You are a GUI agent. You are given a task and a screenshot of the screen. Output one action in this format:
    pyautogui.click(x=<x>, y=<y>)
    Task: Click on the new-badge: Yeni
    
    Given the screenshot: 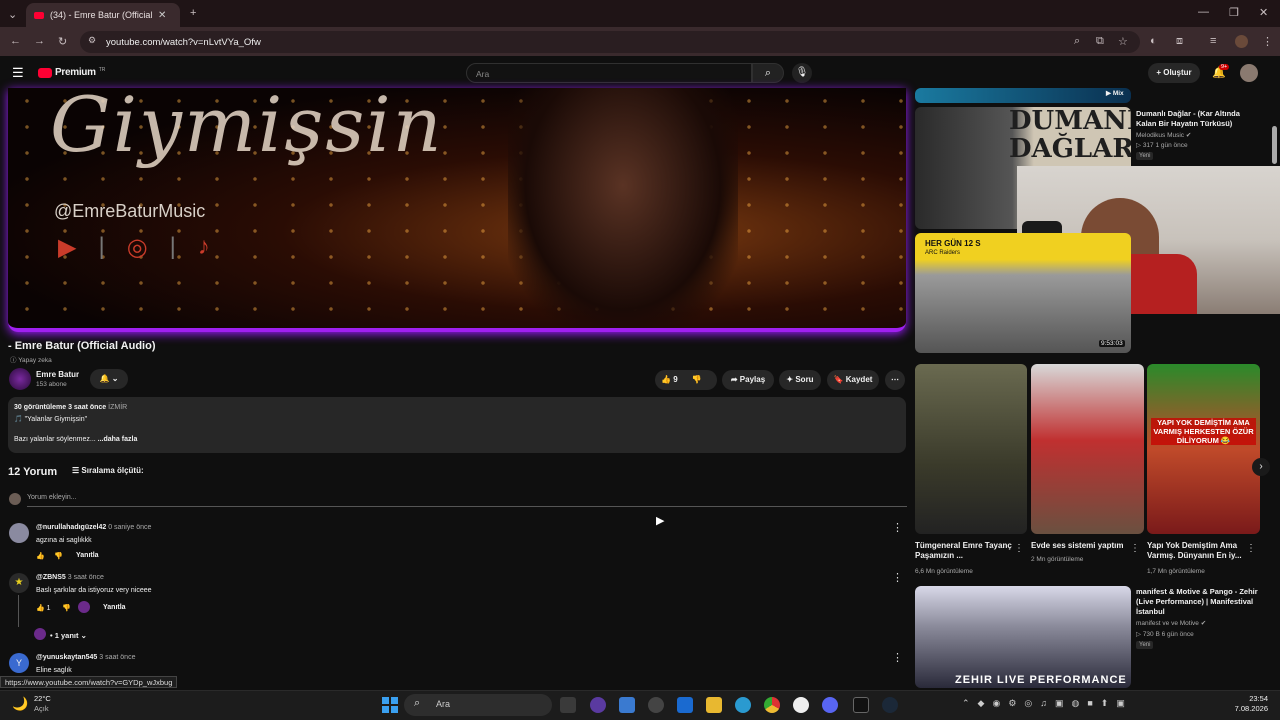 What is the action you would take?
    pyautogui.click(x=1145, y=645)
    